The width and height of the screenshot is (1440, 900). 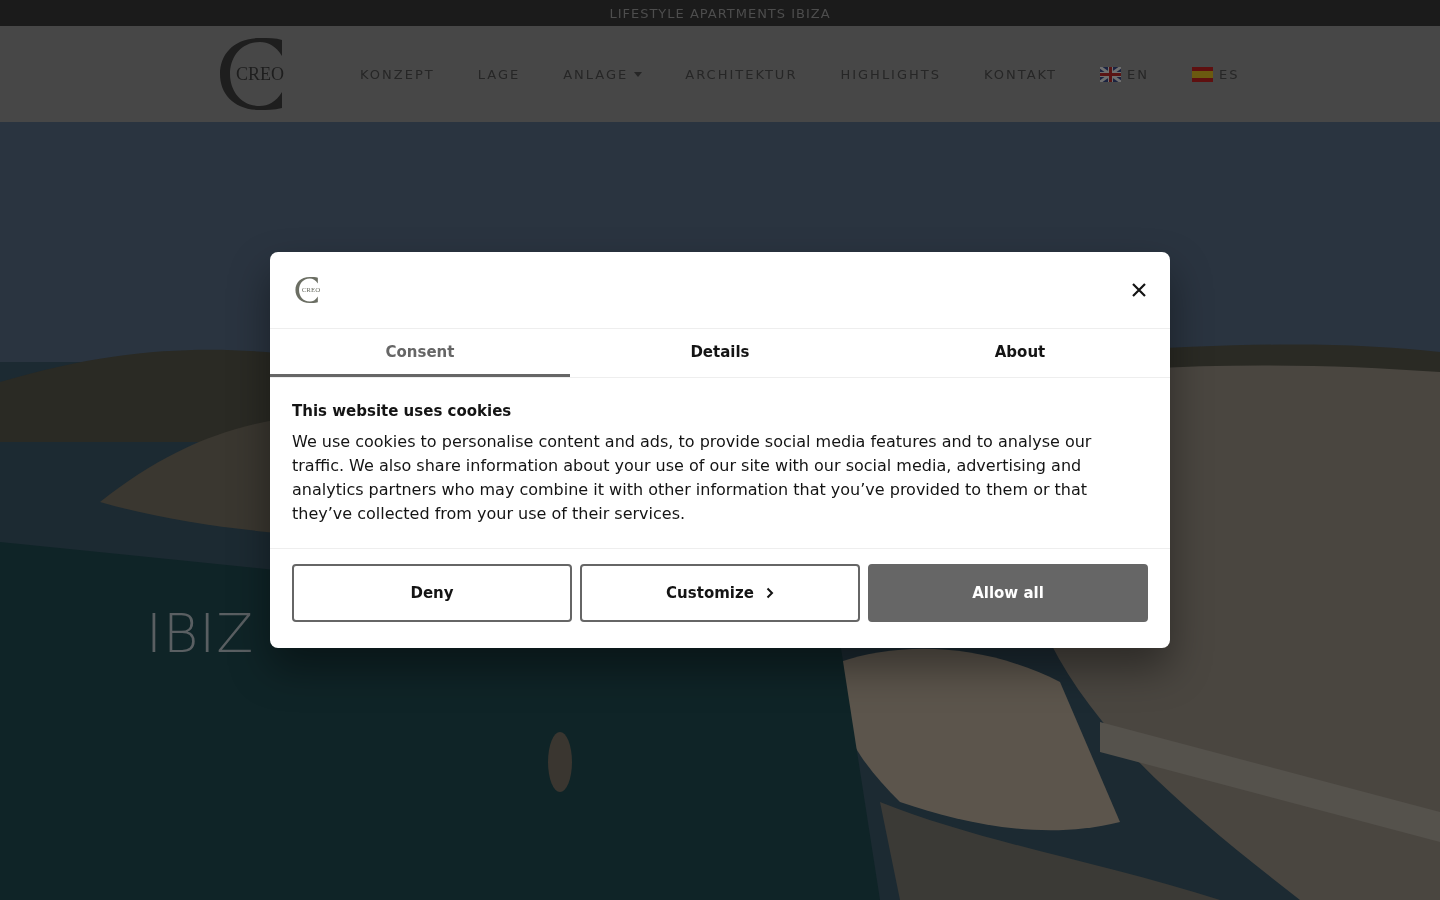 What do you see at coordinates (1020, 353) in the screenshot?
I see `tab: About` at bounding box center [1020, 353].